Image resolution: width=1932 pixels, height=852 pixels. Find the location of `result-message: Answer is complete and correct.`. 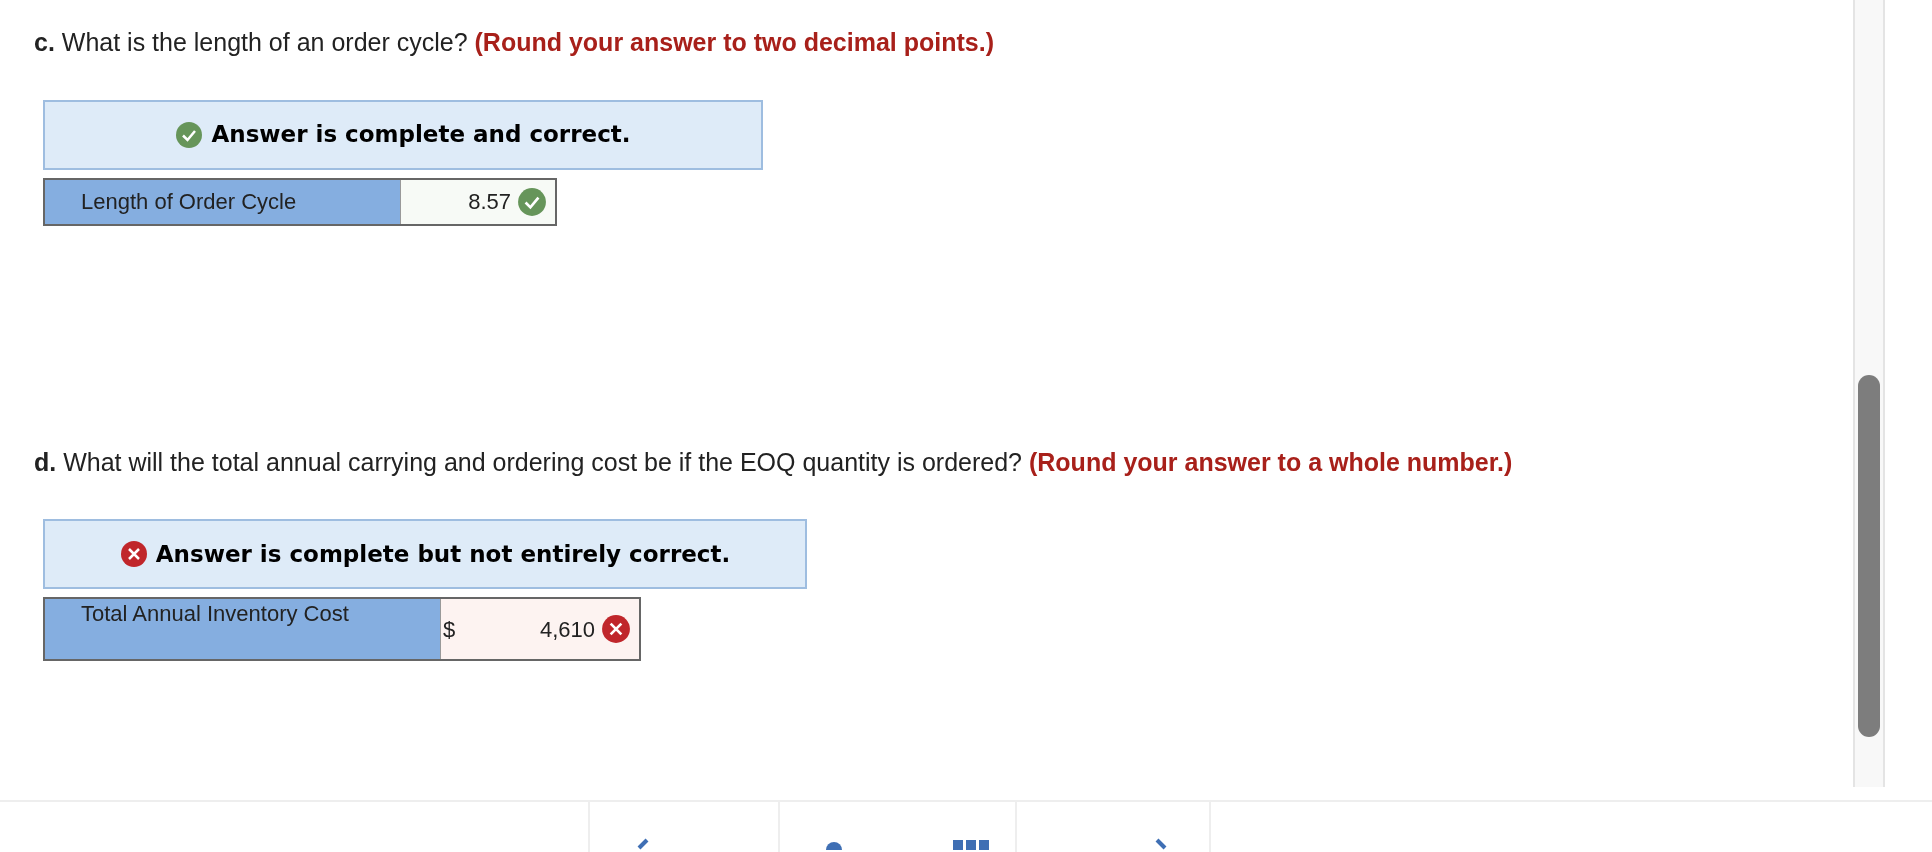

result-message: Answer is complete and correct. is located at coordinates (421, 135).